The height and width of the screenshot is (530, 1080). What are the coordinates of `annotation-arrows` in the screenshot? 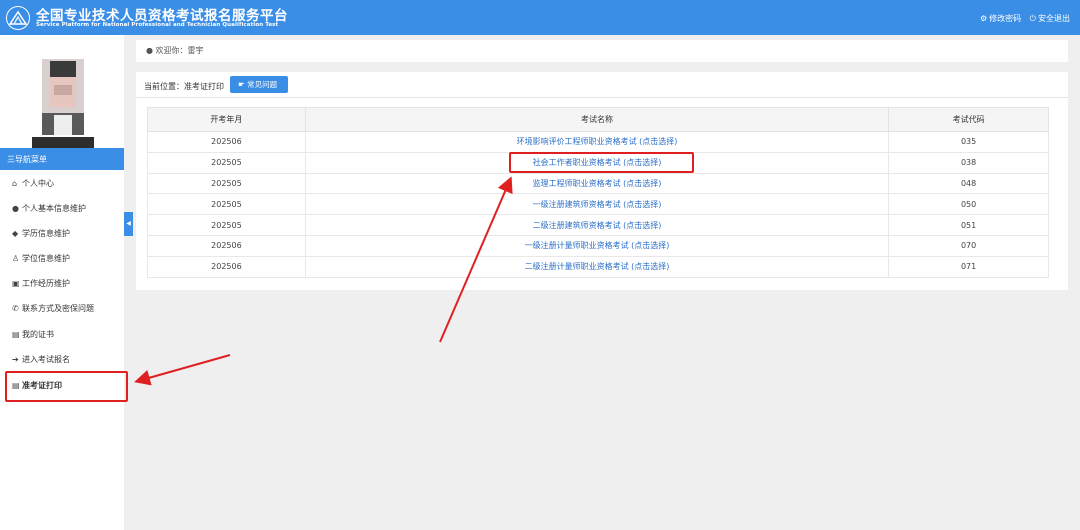 It's located at (323, 281).